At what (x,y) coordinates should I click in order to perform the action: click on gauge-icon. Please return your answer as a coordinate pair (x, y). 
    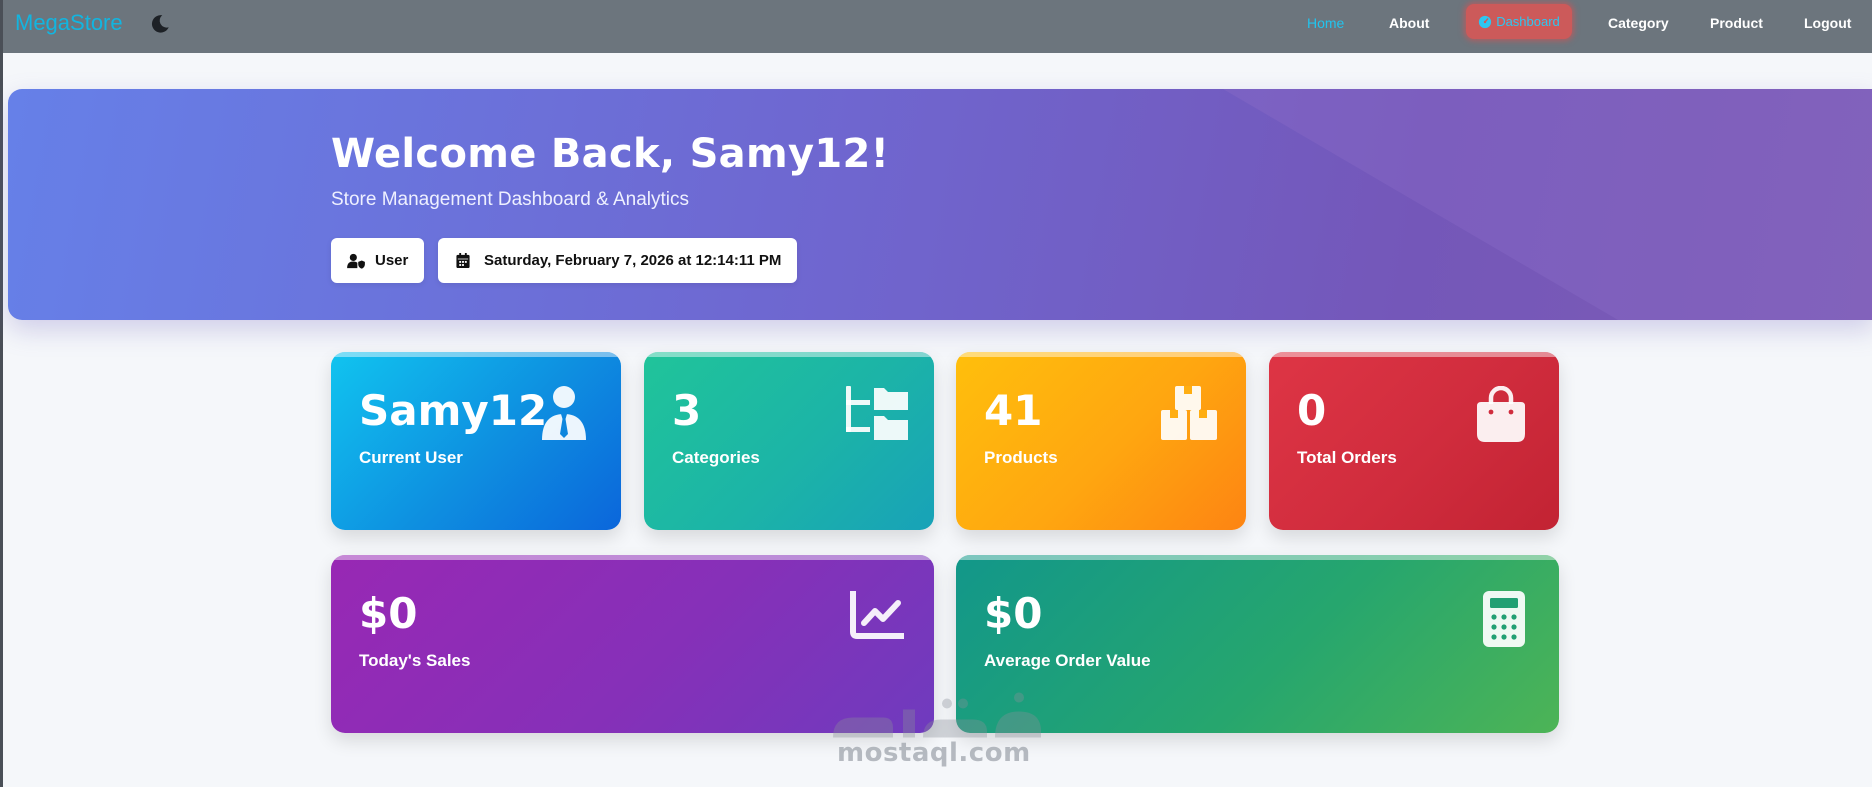
    Looking at the image, I should click on (1485, 21).